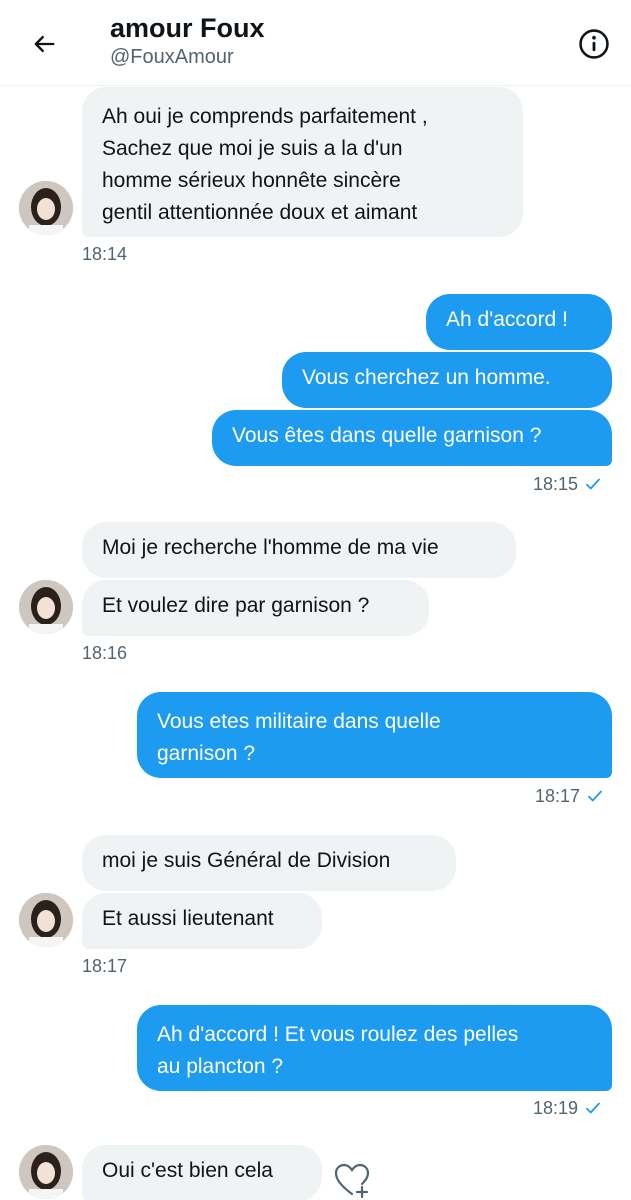 The width and height of the screenshot is (631, 1200). I want to click on message-bubble-incoming: Et voulez dire par garnison ?, so click(255, 608).